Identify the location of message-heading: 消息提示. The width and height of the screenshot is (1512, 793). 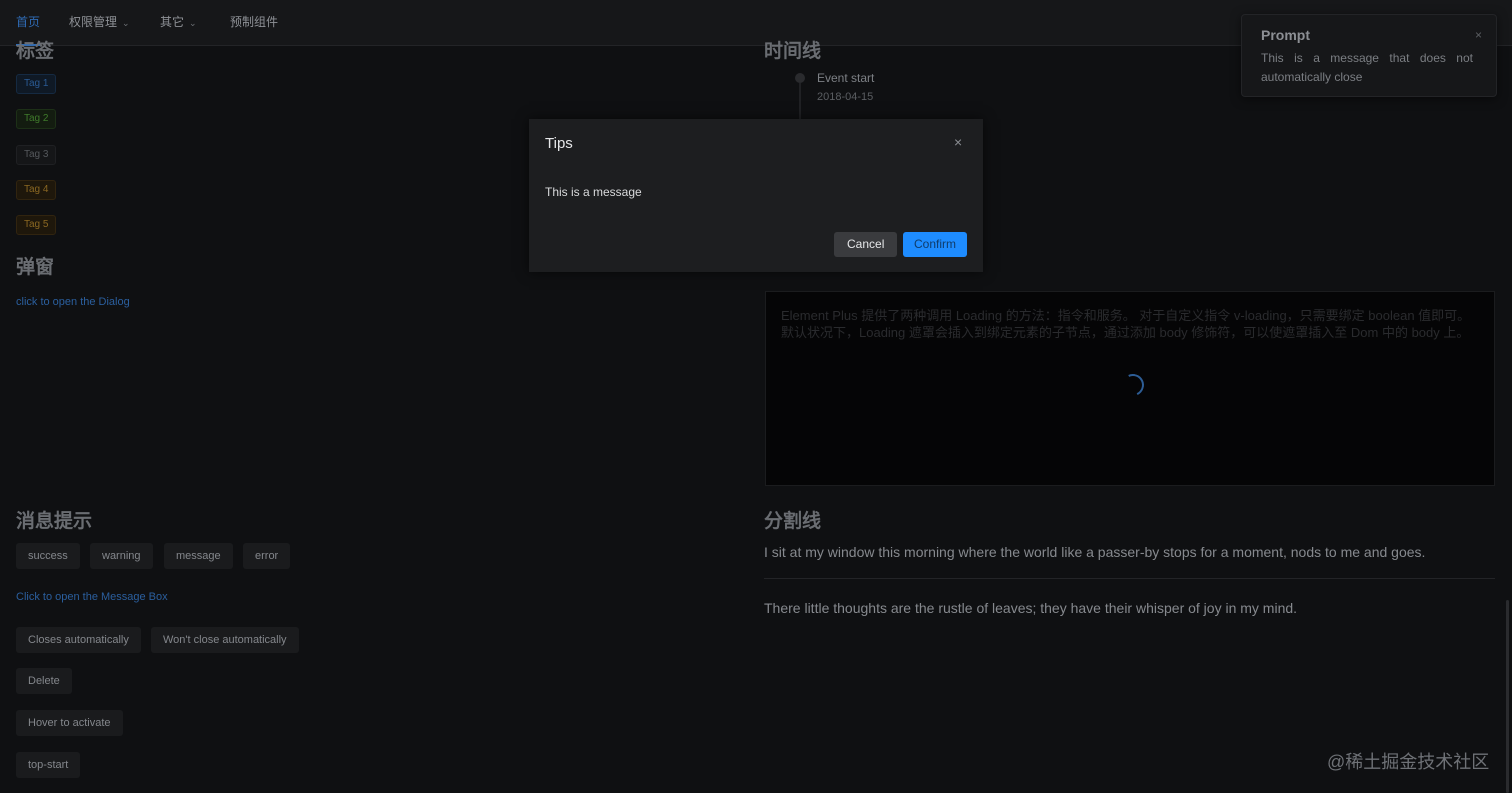
(54, 521).